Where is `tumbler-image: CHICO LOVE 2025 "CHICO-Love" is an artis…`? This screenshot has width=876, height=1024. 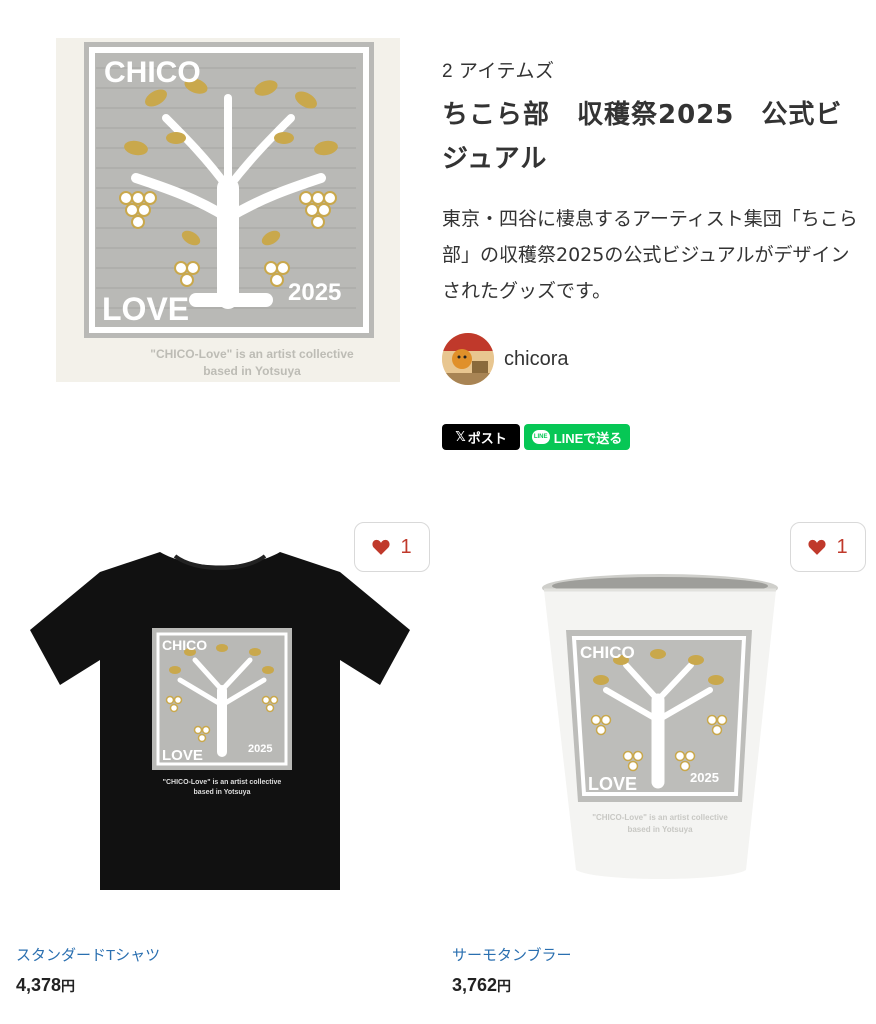
tumbler-image: CHICO LOVE 2025 "CHICO-Love" is an artis… is located at coordinates (660, 726).